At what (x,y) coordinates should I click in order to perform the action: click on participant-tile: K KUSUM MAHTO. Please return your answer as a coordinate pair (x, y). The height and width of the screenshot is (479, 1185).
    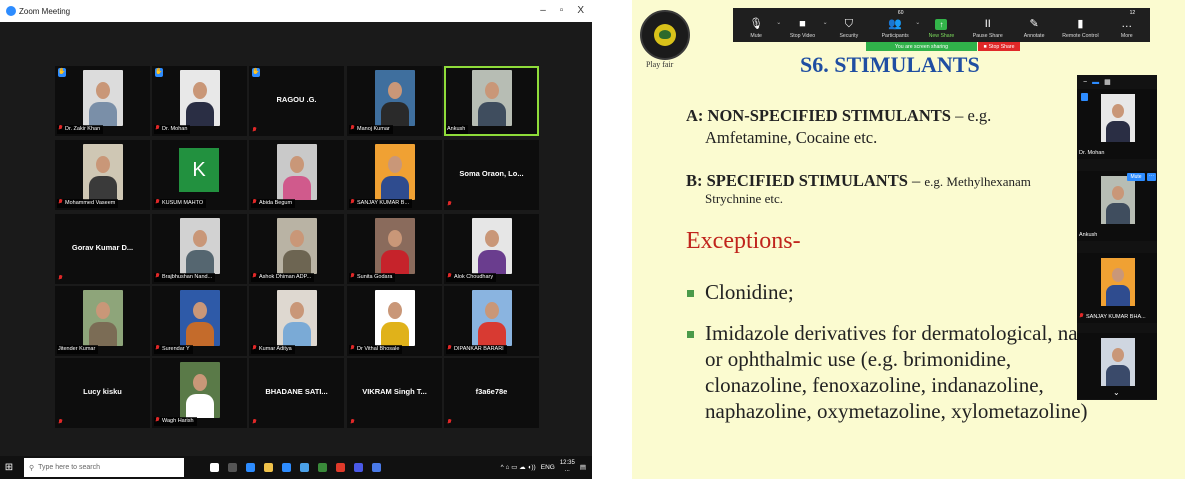
    Looking at the image, I should click on (199, 175).